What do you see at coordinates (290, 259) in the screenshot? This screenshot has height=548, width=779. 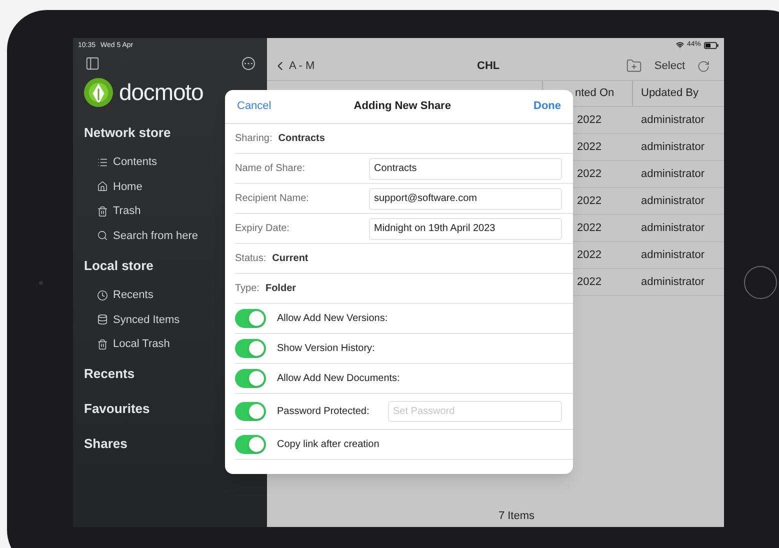 I see `field-value: Current` at bounding box center [290, 259].